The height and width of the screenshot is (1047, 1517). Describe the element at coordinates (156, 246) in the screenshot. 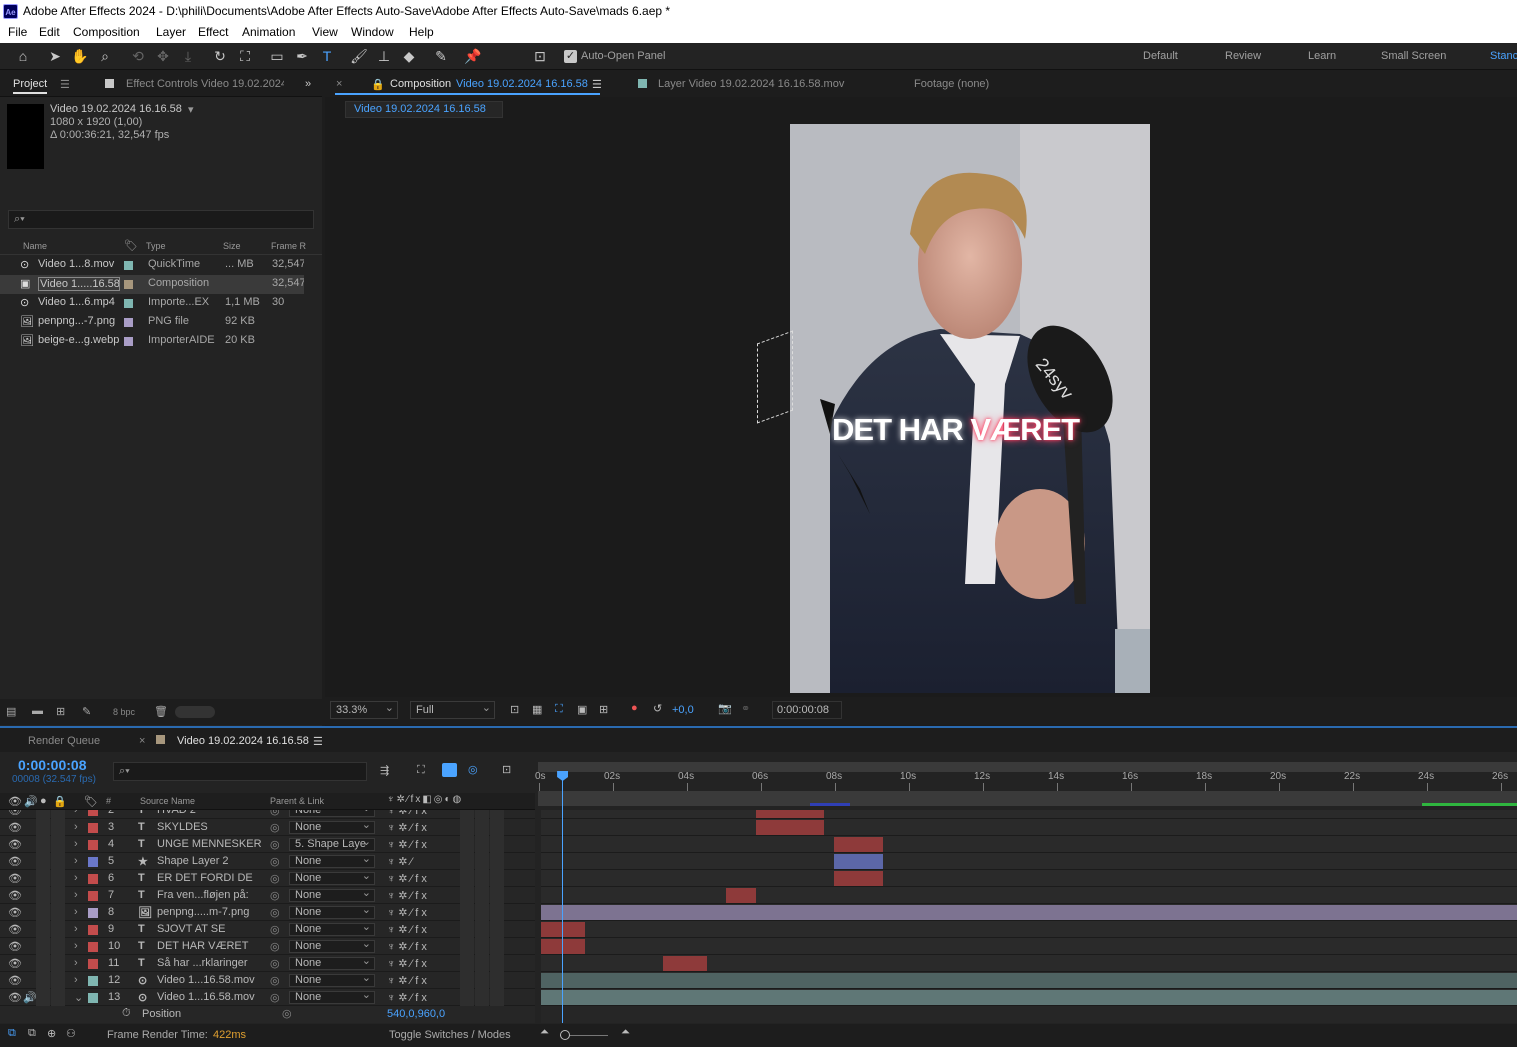

I see `col-type: Type` at that location.